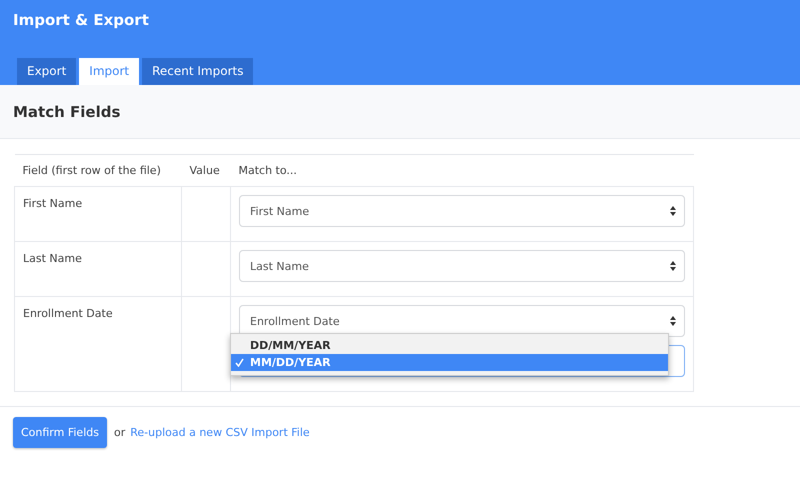 The width and height of the screenshot is (800, 480). I want to click on table-cell: Enrollment Date, so click(98, 344).